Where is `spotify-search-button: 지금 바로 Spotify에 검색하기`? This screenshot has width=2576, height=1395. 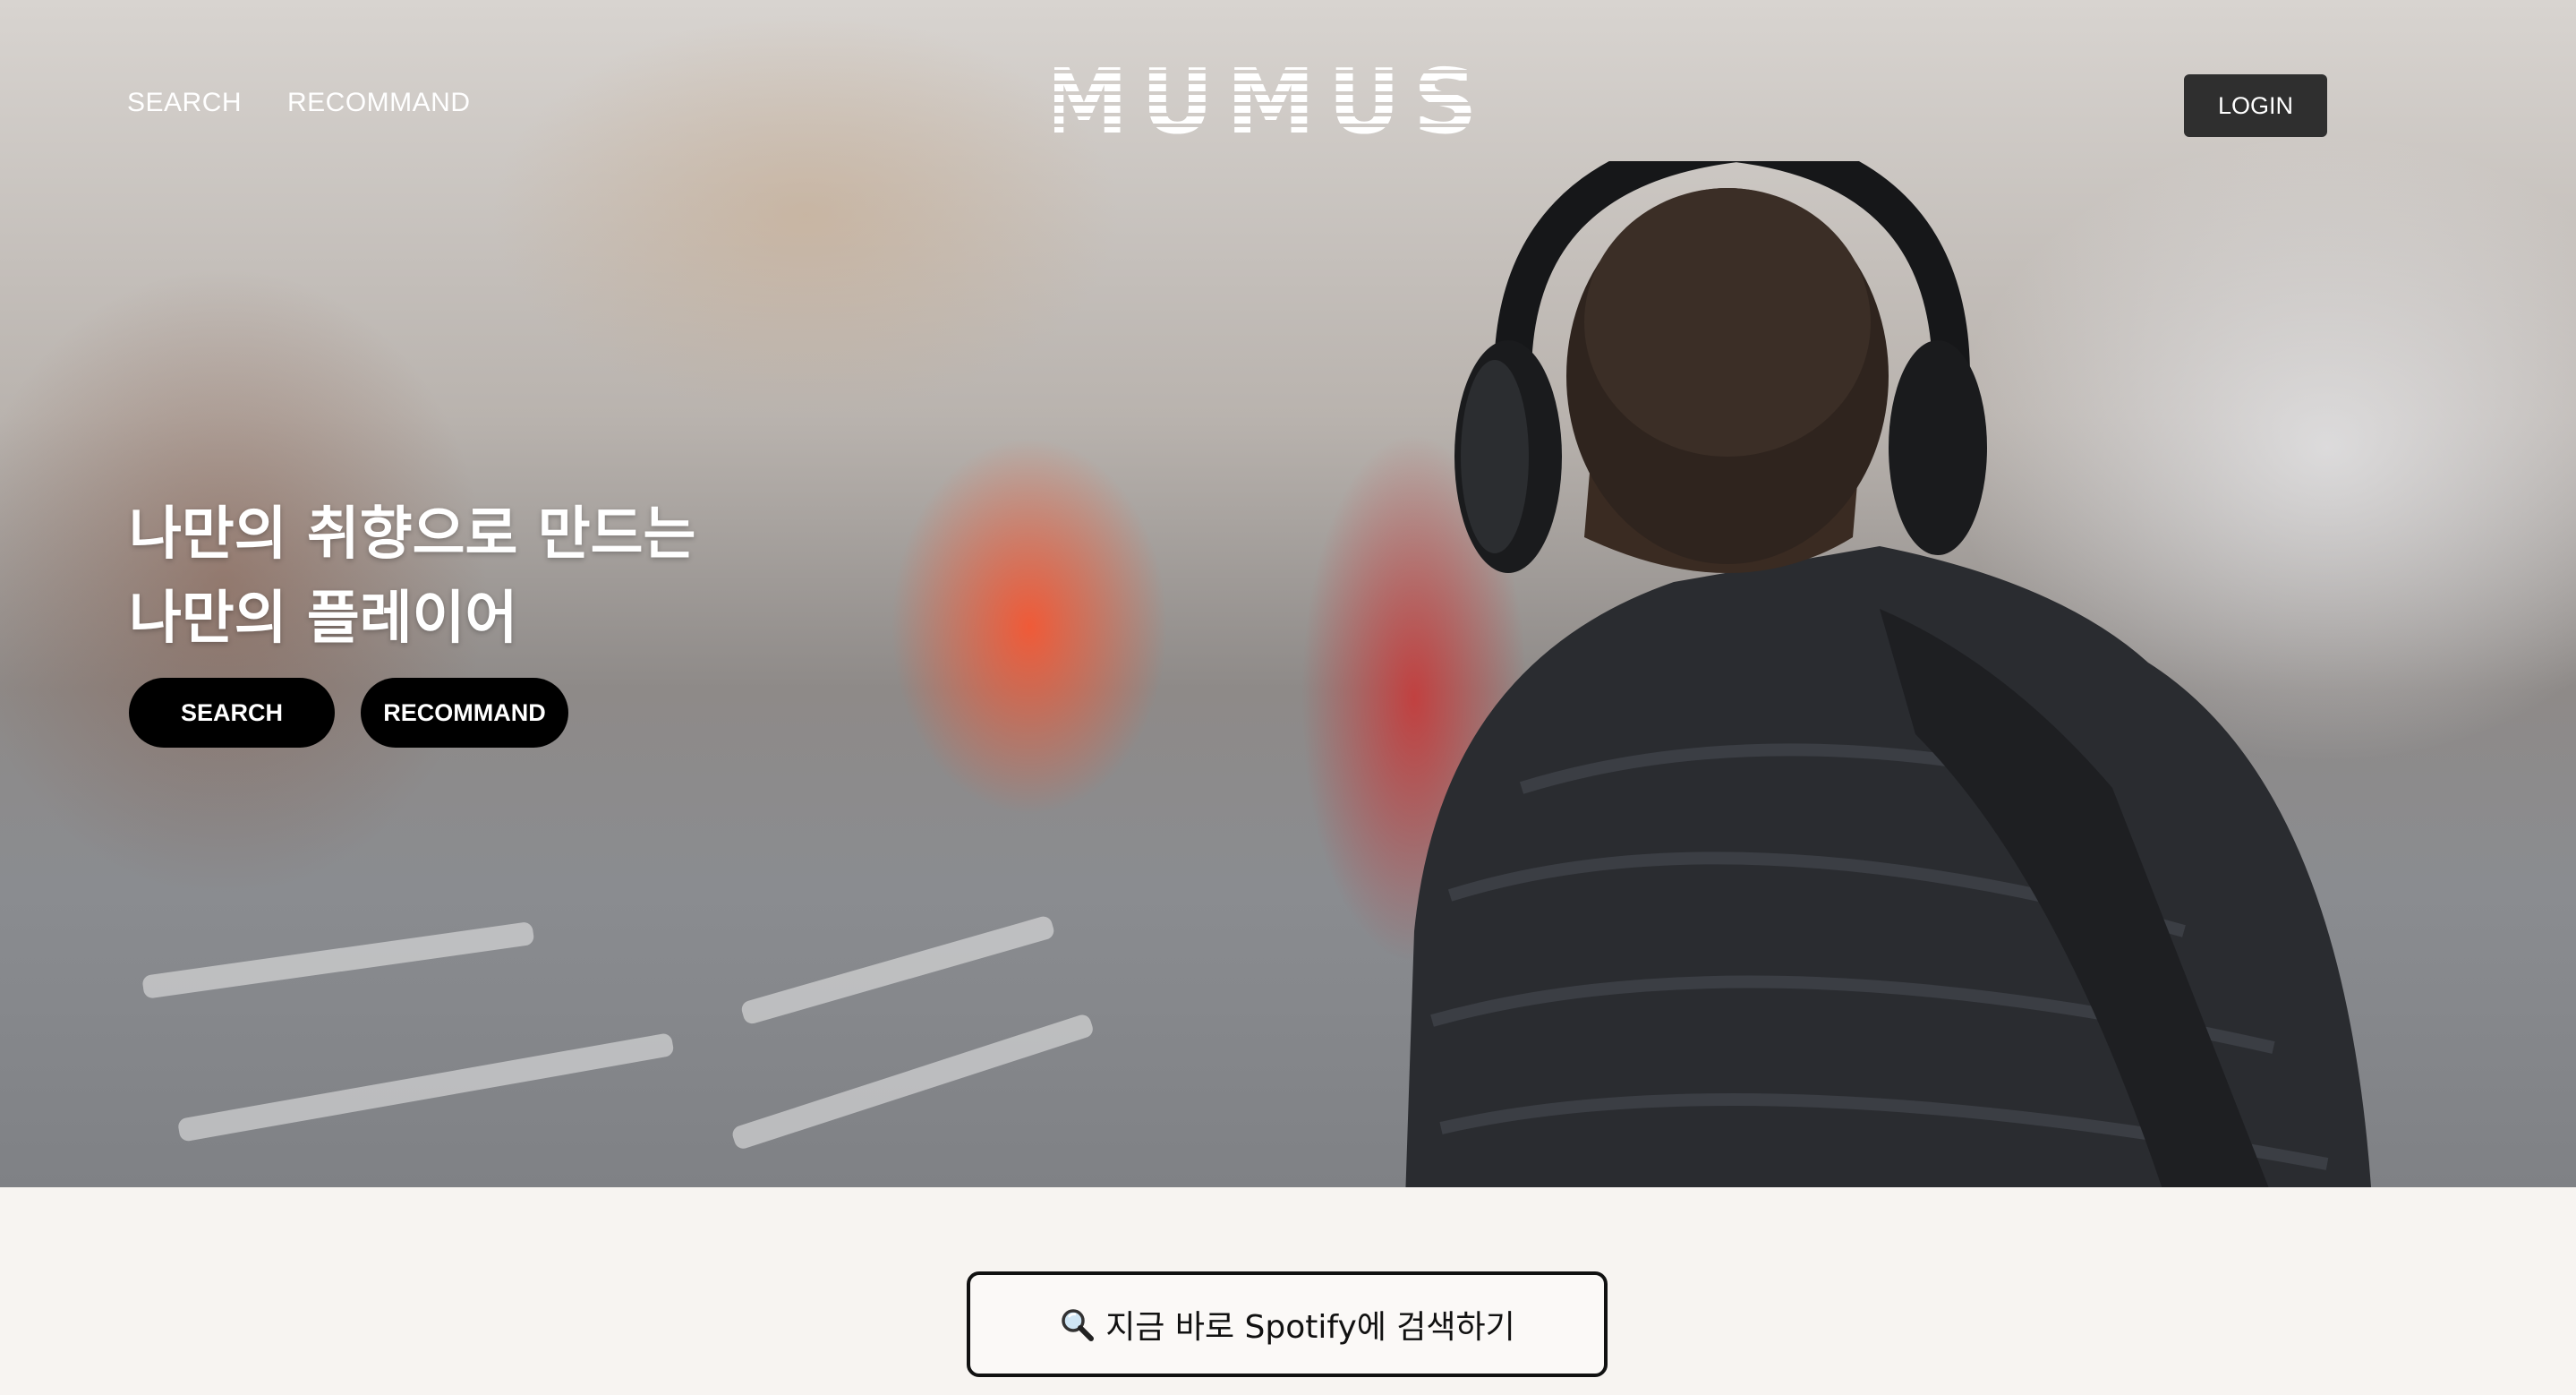
spotify-search-button: 지금 바로 Spotify에 검색하기 is located at coordinates (1287, 1324).